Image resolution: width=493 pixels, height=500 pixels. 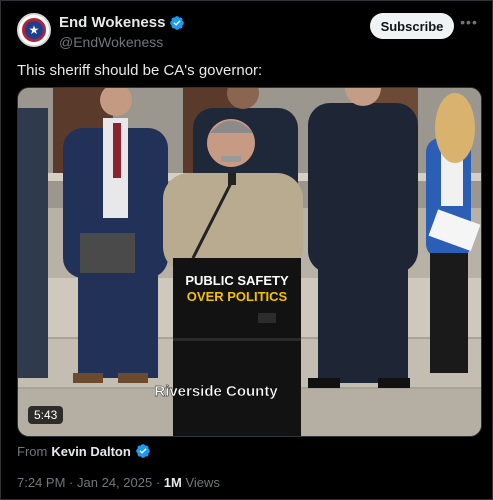 I want to click on tweet-metadata: 7:24 PM · Jan 24, 2025 · 1M Views, so click(x=118, y=482).